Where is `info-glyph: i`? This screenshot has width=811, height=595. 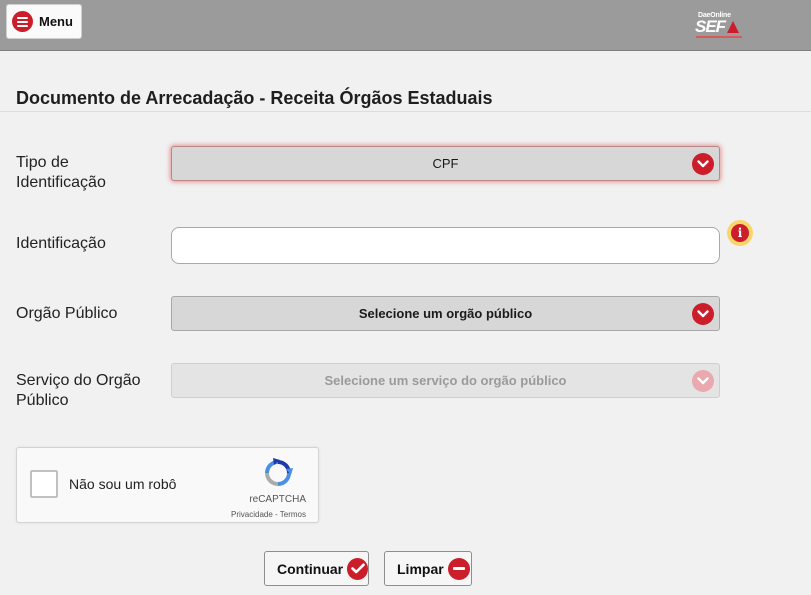
info-glyph: i is located at coordinates (740, 233).